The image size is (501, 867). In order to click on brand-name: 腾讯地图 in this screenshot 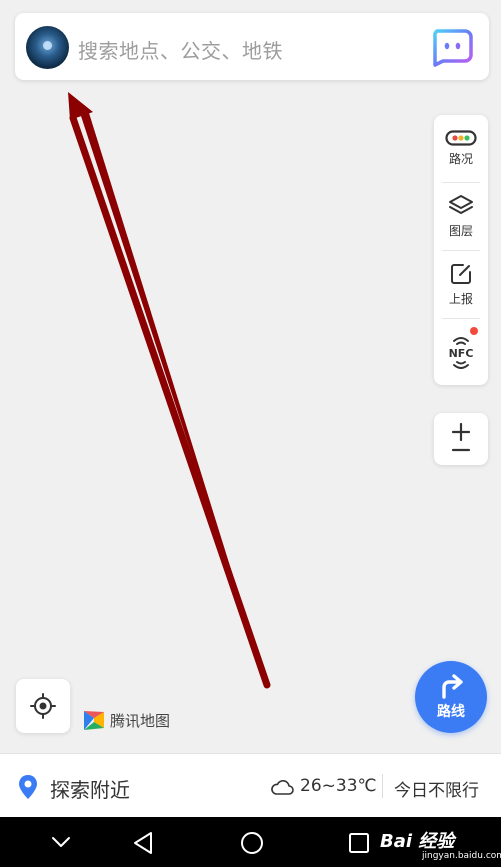, I will do `click(140, 720)`.